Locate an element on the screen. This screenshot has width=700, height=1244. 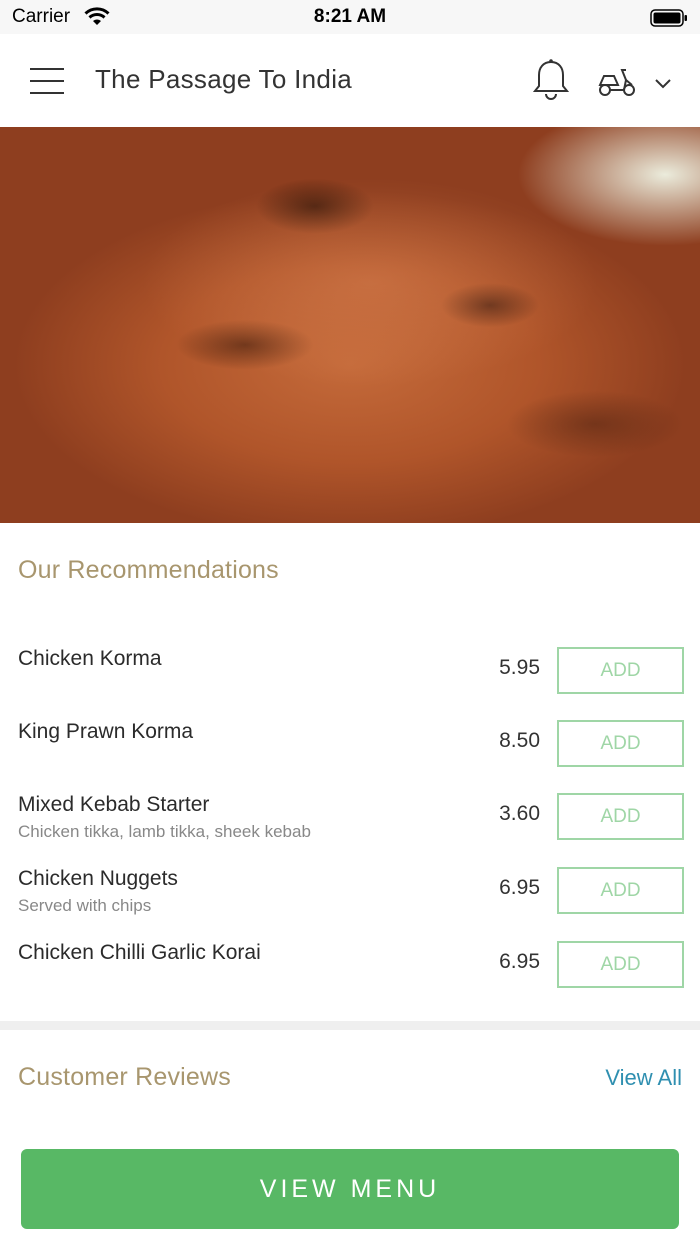
section-divider is located at coordinates (350, 1025).